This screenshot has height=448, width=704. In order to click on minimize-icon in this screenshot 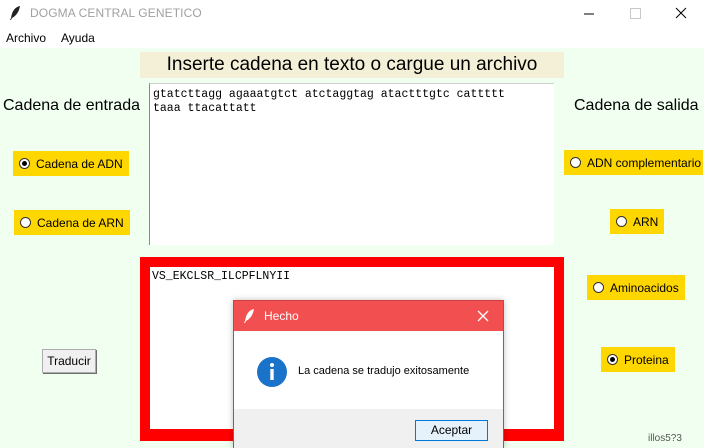, I will do `click(589, 14)`.